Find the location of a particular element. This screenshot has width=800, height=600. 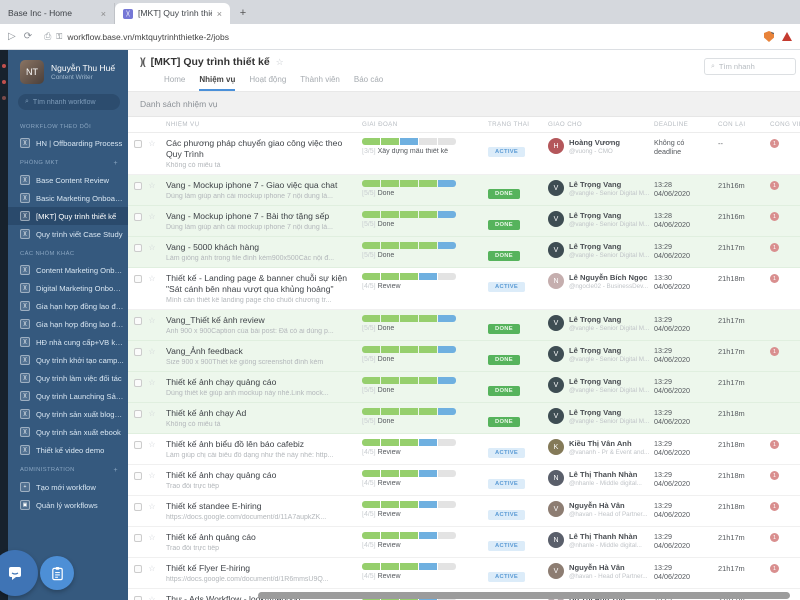

extension-triangle-icon is located at coordinates (787, 36).